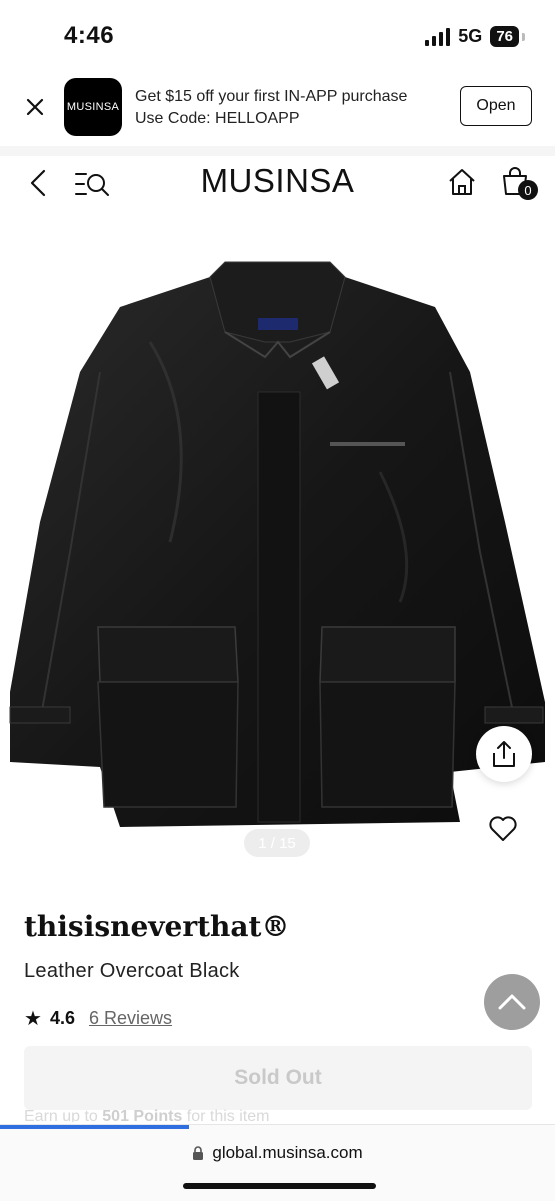 This screenshot has width=555, height=1201. What do you see at coordinates (93, 107) in the screenshot?
I see `app-logo: MUSINSA` at bounding box center [93, 107].